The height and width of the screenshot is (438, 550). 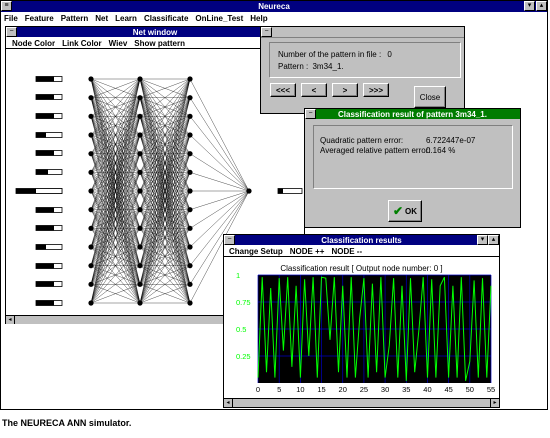 What do you see at coordinates (364, 389) in the screenshot?
I see `x-tick-label: 25` at bounding box center [364, 389].